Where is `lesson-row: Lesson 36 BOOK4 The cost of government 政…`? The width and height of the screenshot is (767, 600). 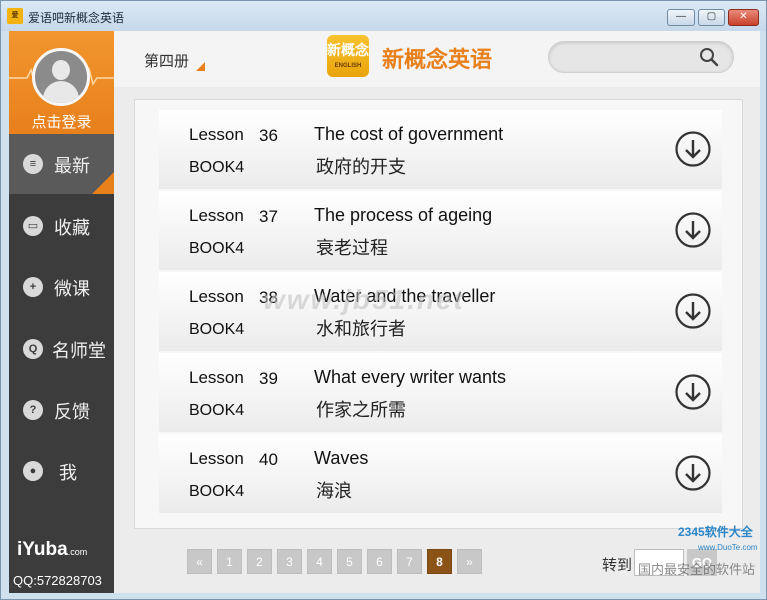
lesson-row: Lesson 36 BOOK4 The cost of government 政… is located at coordinates (440, 149).